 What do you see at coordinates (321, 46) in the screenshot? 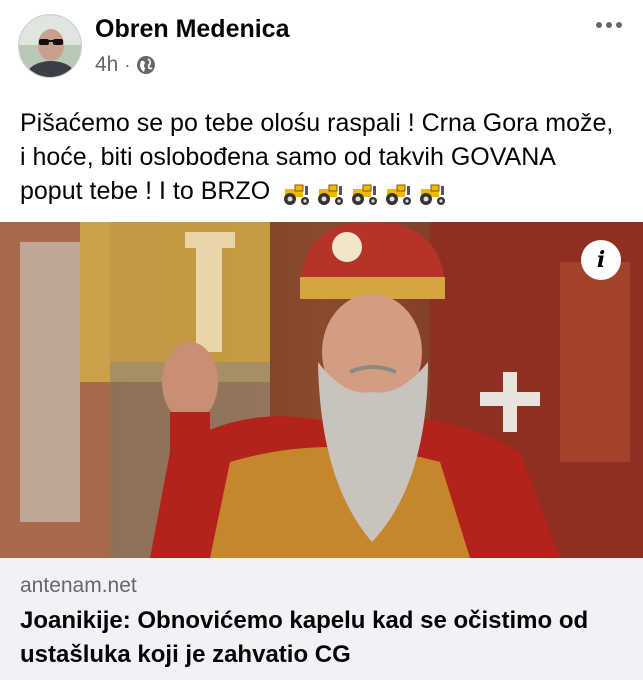
I see `post-header: Obren Medenica 4h ·` at bounding box center [321, 46].